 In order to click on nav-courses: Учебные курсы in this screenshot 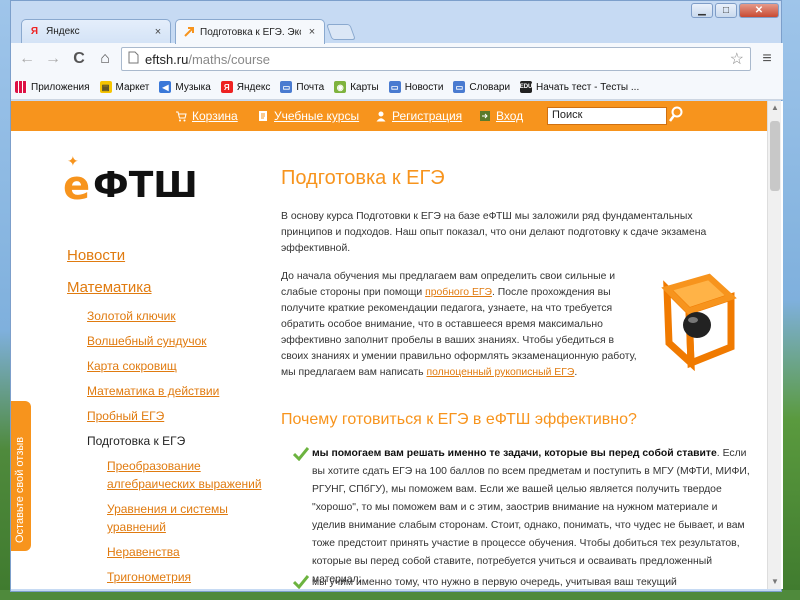, I will do `click(308, 116)`.